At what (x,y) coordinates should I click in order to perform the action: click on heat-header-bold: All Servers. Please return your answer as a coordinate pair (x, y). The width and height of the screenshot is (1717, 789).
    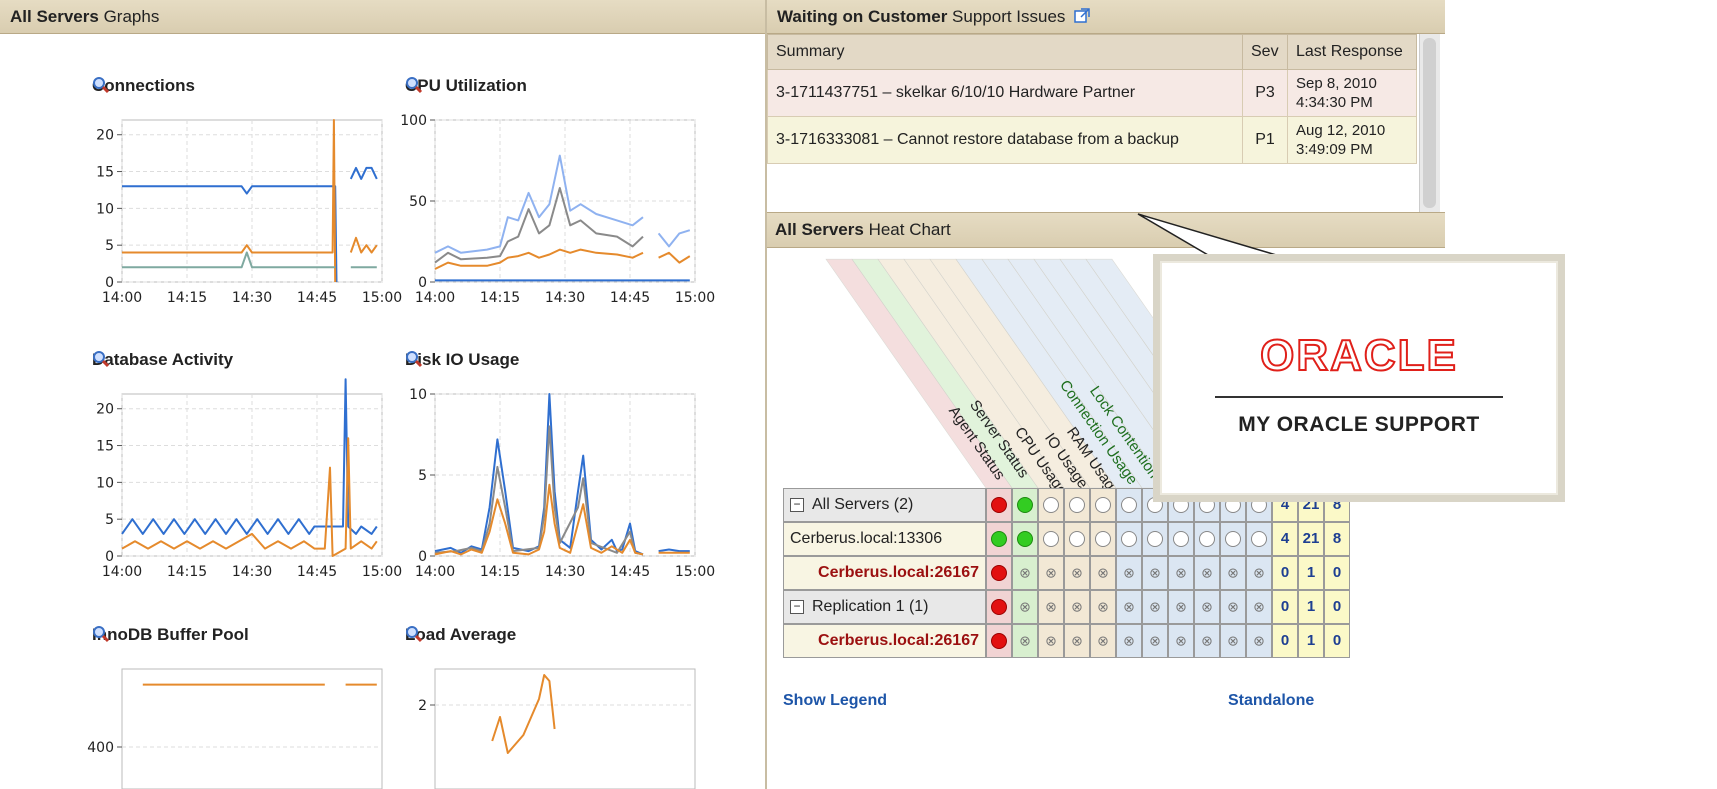
    Looking at the image, I should click on (819, 229).